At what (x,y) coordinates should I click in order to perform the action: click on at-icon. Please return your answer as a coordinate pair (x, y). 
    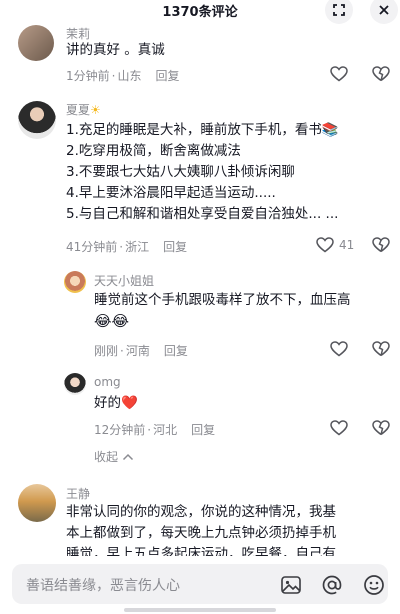
    Looking at the image, I should click on (332, 585).